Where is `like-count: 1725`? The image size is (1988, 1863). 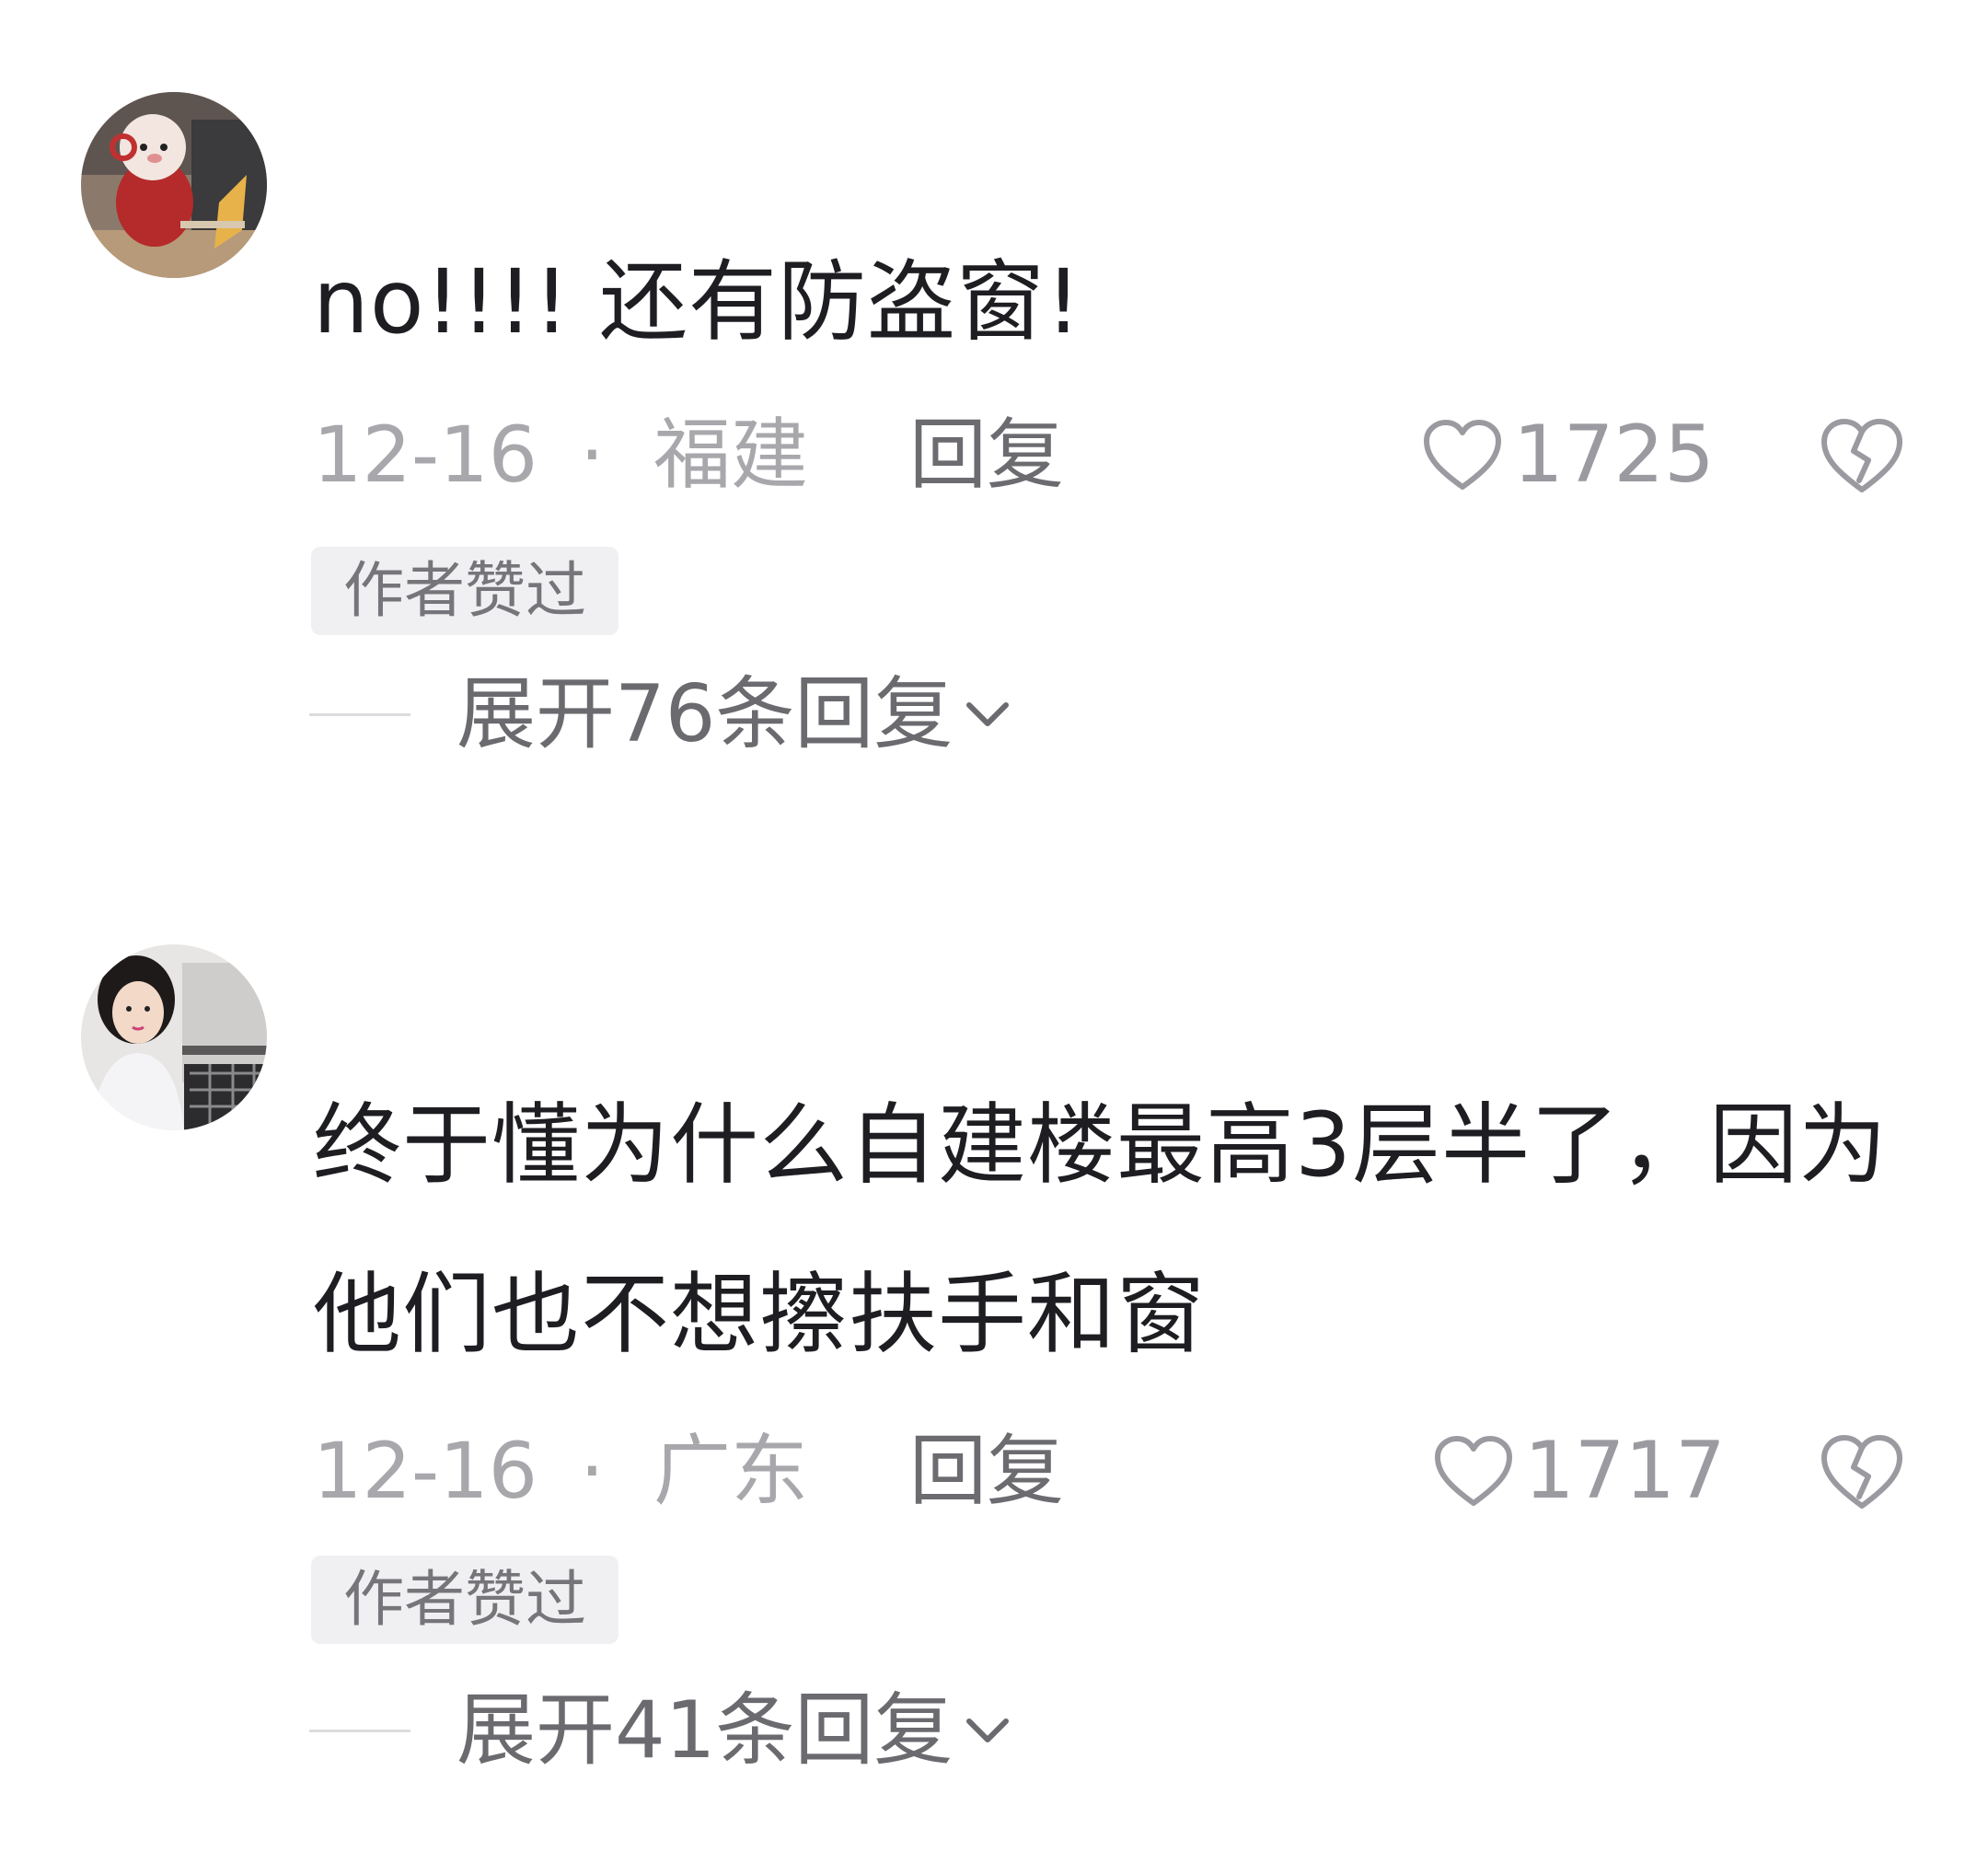
like-count: 1725 is located at coordinates (1614, 455).